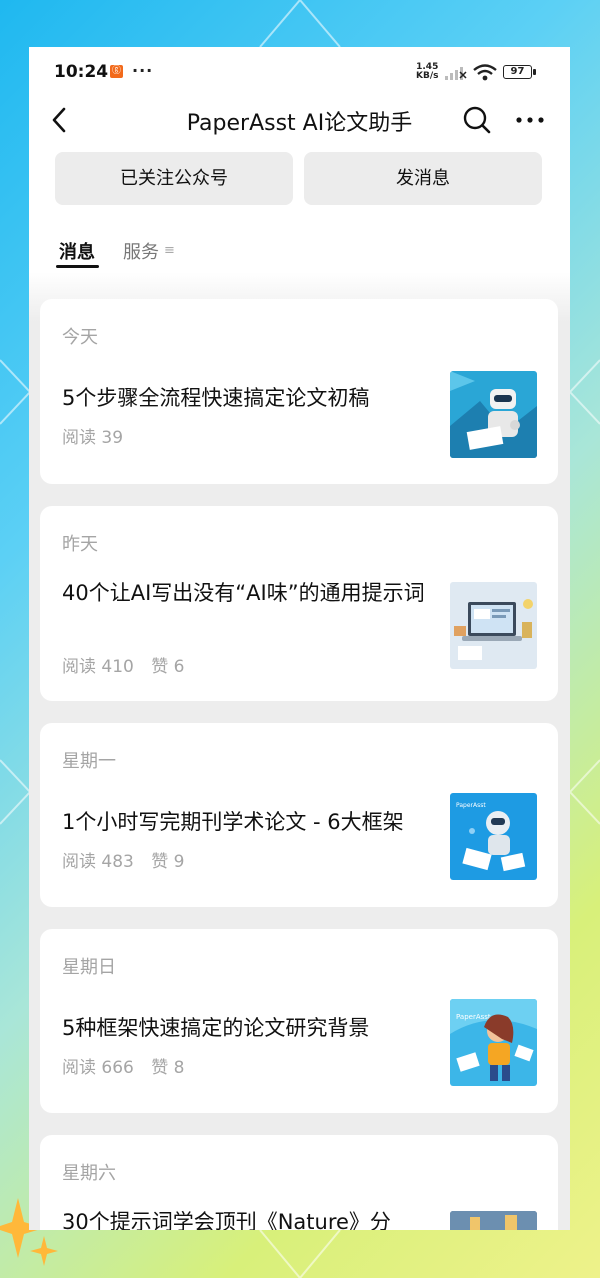 This screenshot has width=600, height=1278. Describe the element at coordinates (530, 120) in the screenshot. I see `more-horizontal-icon` at that location.